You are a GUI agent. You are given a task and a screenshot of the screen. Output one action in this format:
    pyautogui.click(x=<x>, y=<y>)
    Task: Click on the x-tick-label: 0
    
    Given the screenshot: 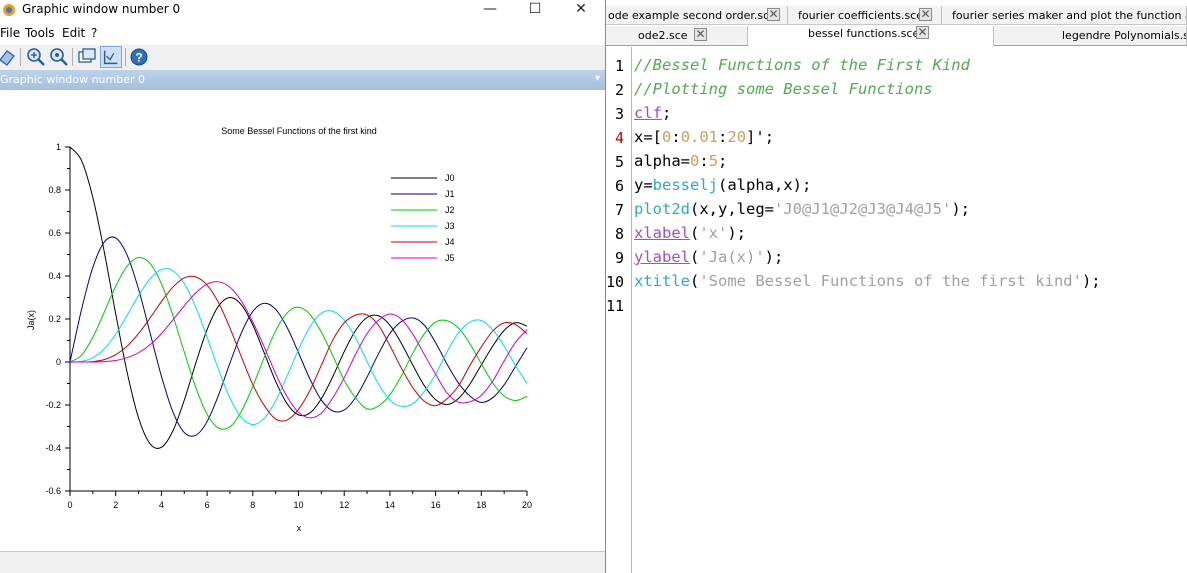 What is the action you would take?
    pyautogui.click(x=69, y=505)
    